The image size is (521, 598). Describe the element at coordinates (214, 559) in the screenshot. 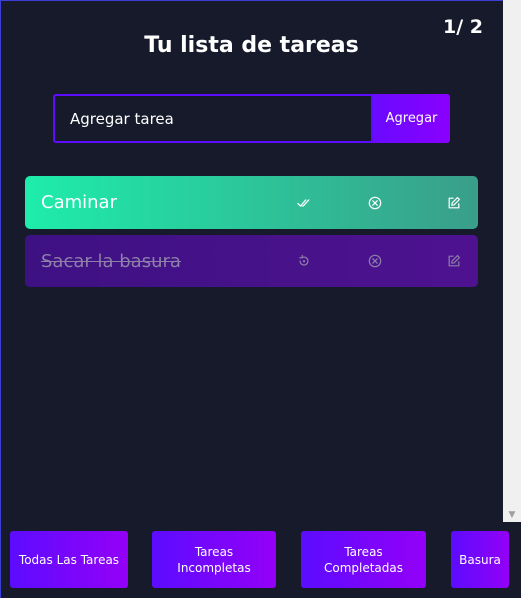

I see `filter-incomplete-button: Tareas Incompletas` at that location.